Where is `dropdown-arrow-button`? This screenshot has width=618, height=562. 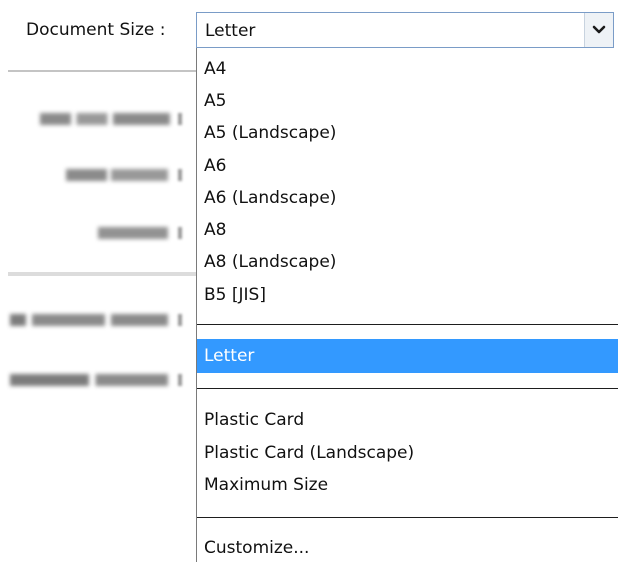
dropdown-arrow-button is located at coordinates (598, 30).